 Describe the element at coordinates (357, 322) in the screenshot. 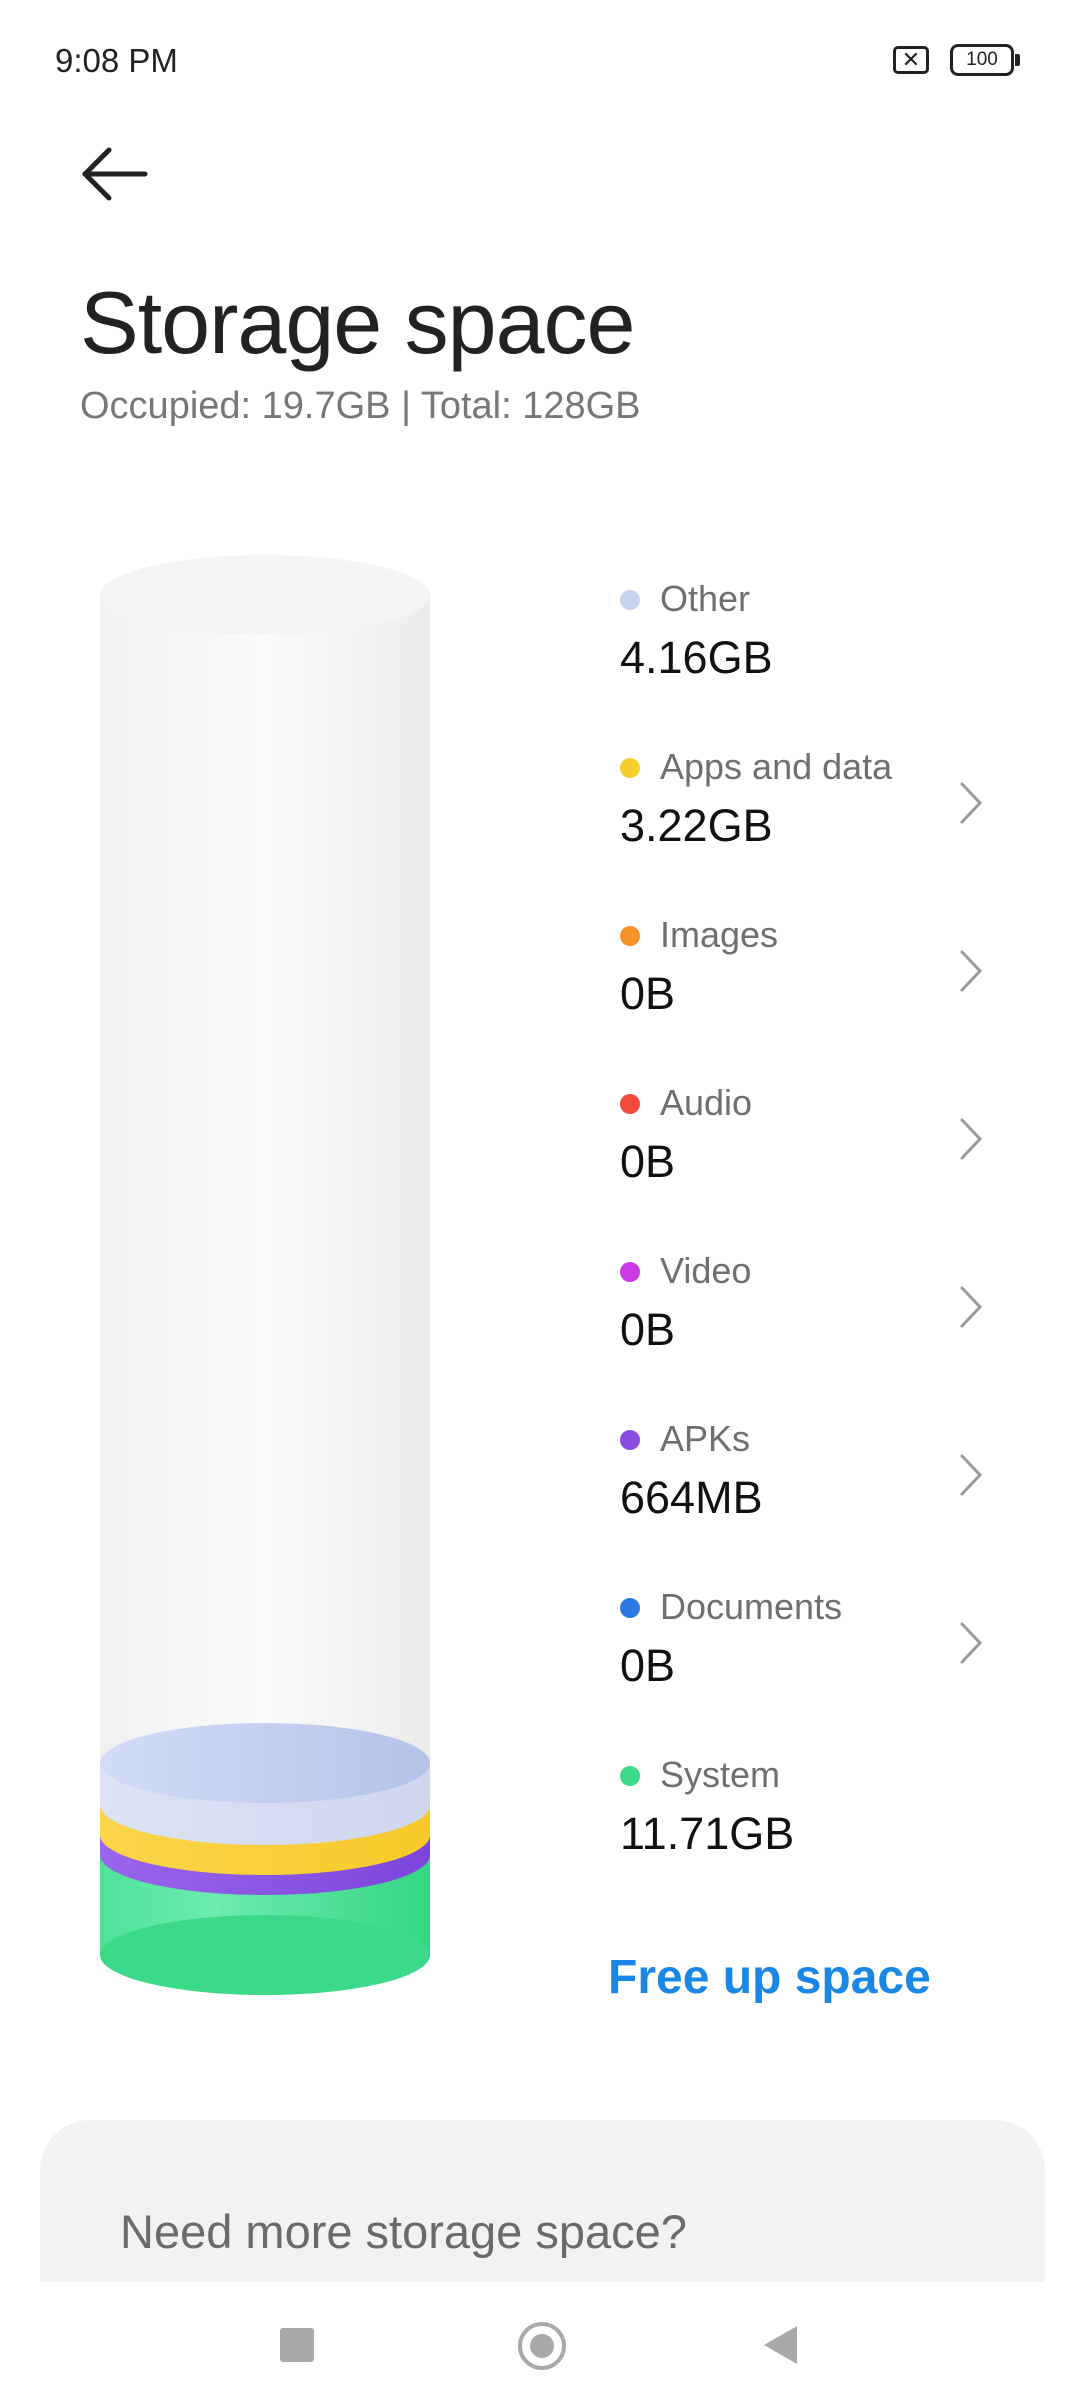

I see `page-title: Storage space` at that location.